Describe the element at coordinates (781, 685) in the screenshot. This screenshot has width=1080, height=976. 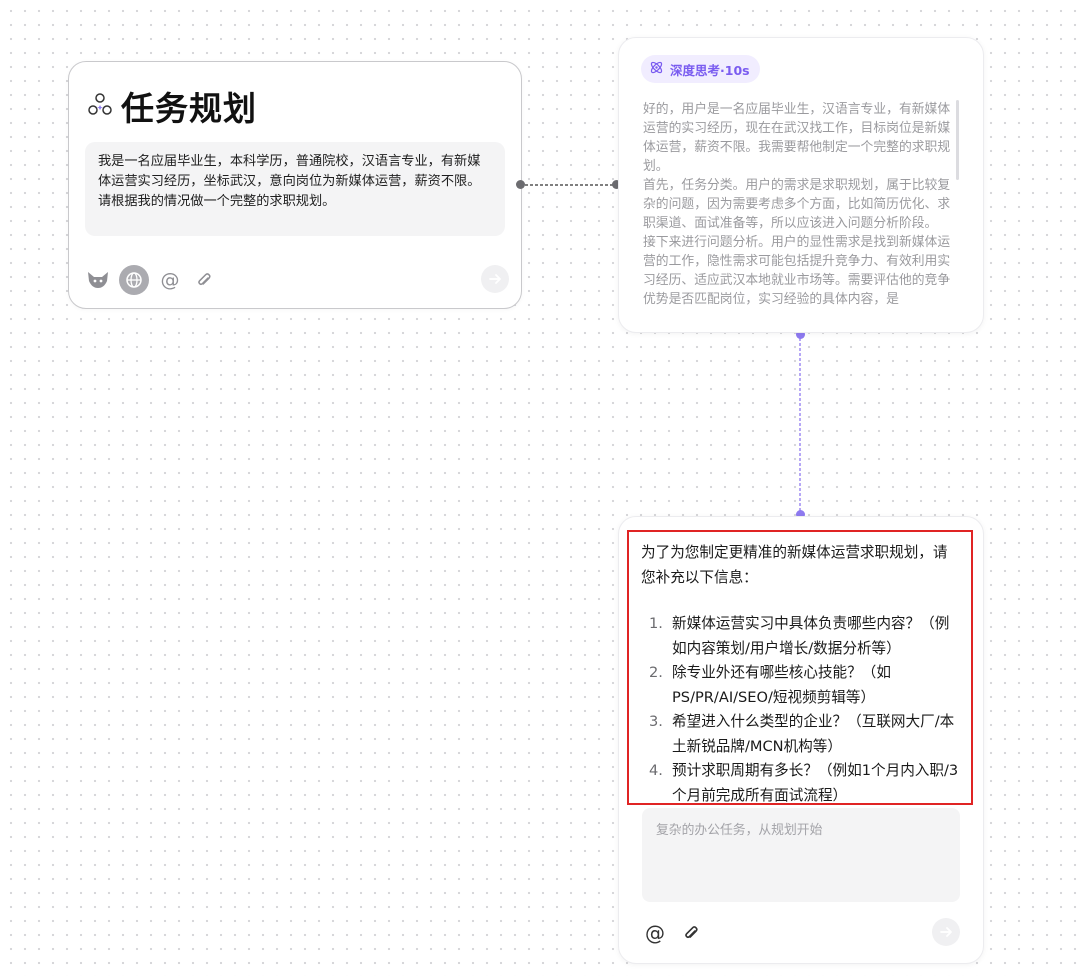
I see `question-text: 除专业外还有哪些核心技能？（如PS/PR/AI/SEO/短视频剪辑等）` at that location.